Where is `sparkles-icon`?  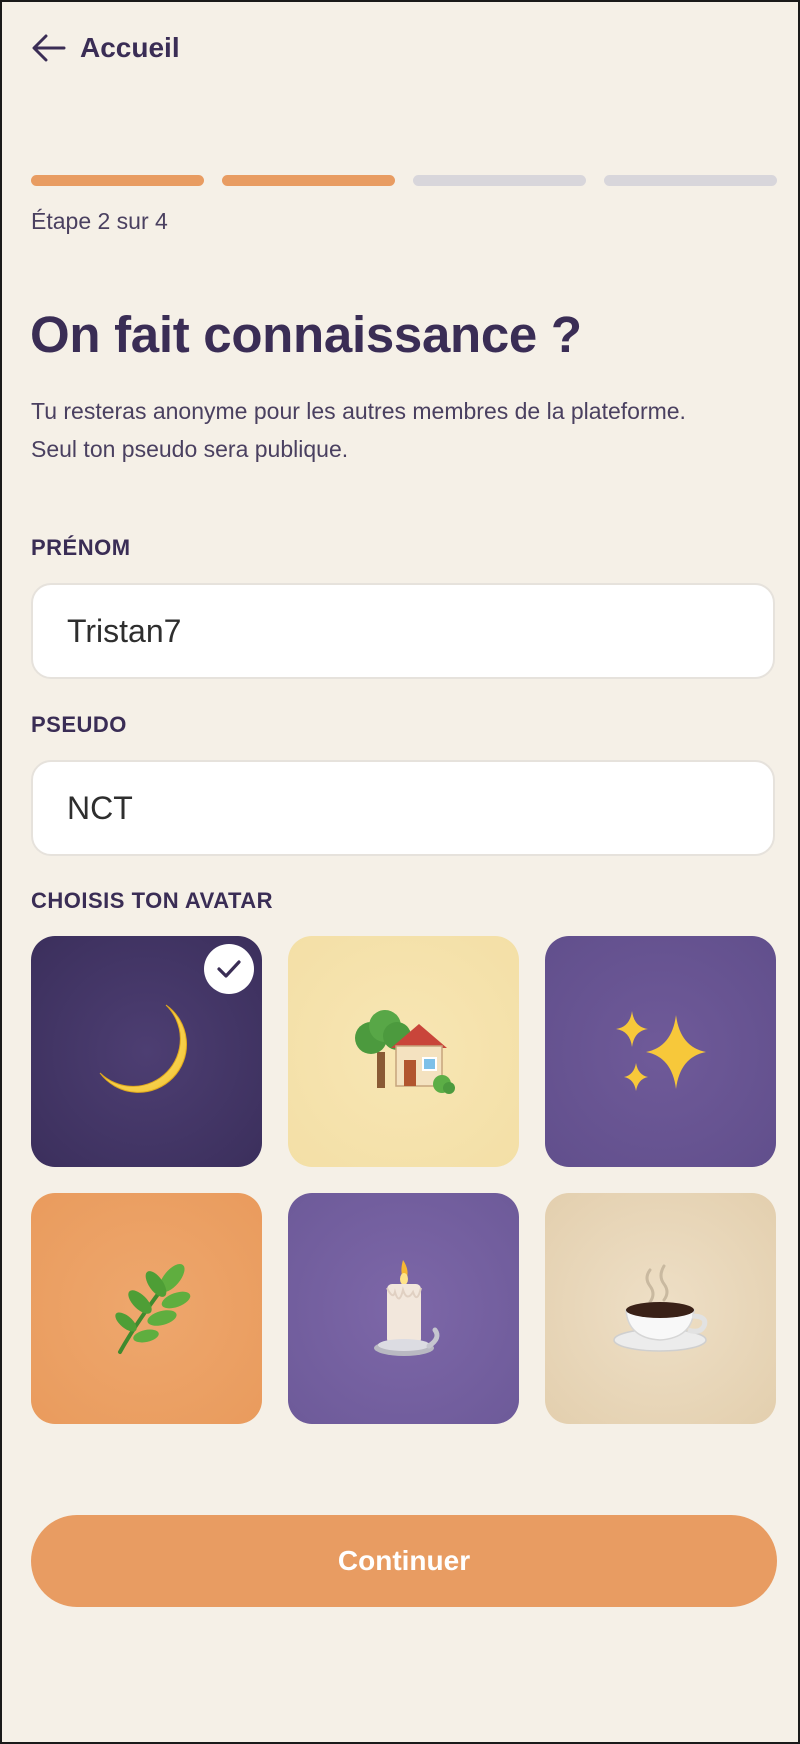 sparkles-icon is located at coordinates (660, 1050).